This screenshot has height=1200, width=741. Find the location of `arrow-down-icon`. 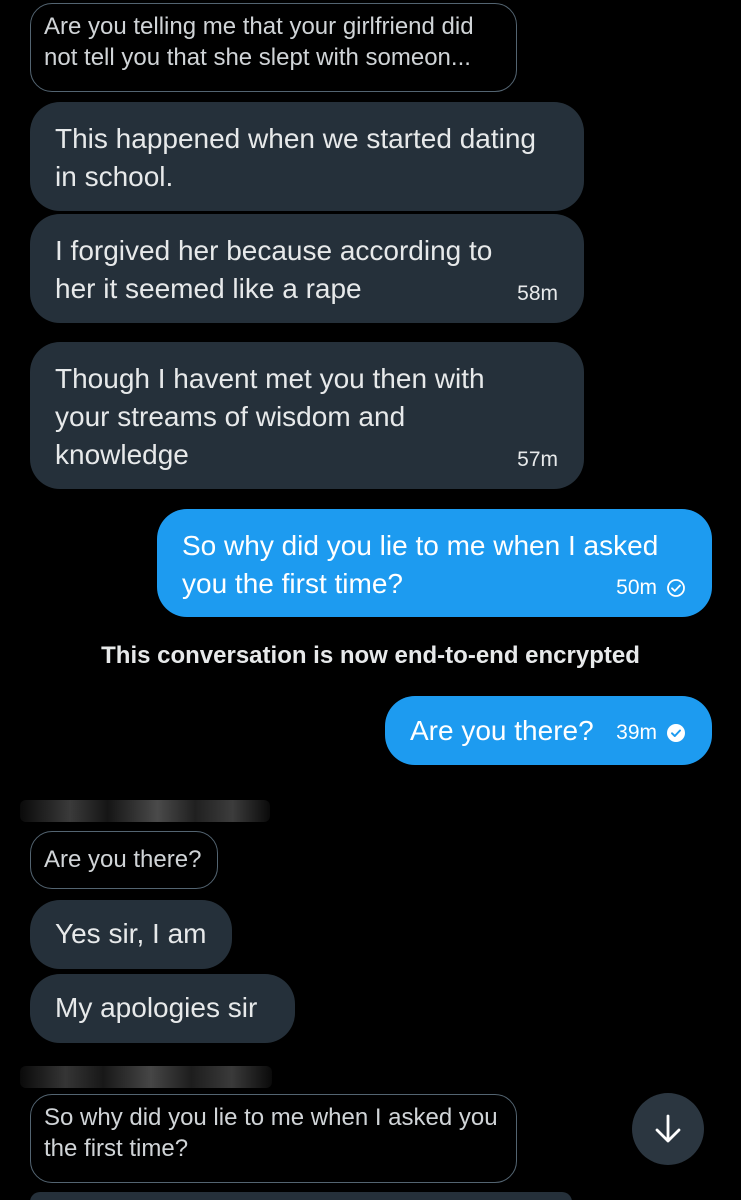

arrow-down-icon is located at coordinates (668, 1128).